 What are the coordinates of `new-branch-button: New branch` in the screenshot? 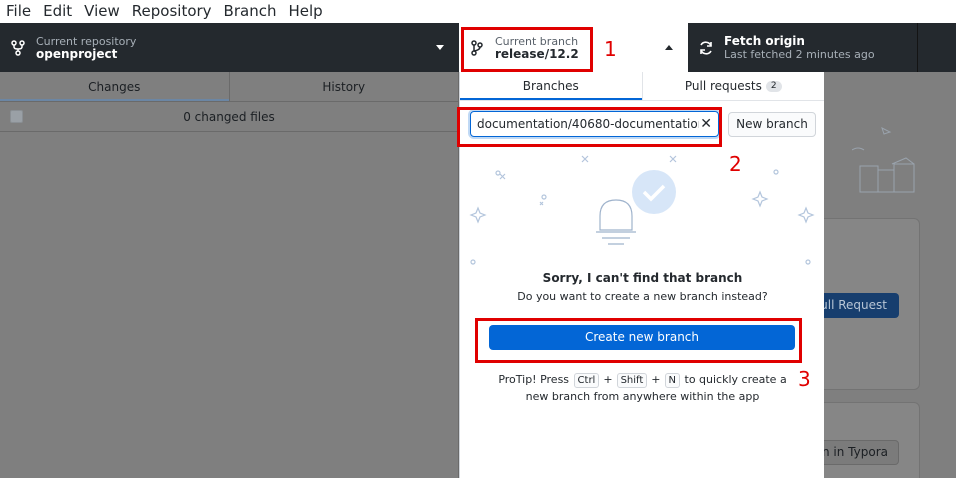 It's located at (772, 124).